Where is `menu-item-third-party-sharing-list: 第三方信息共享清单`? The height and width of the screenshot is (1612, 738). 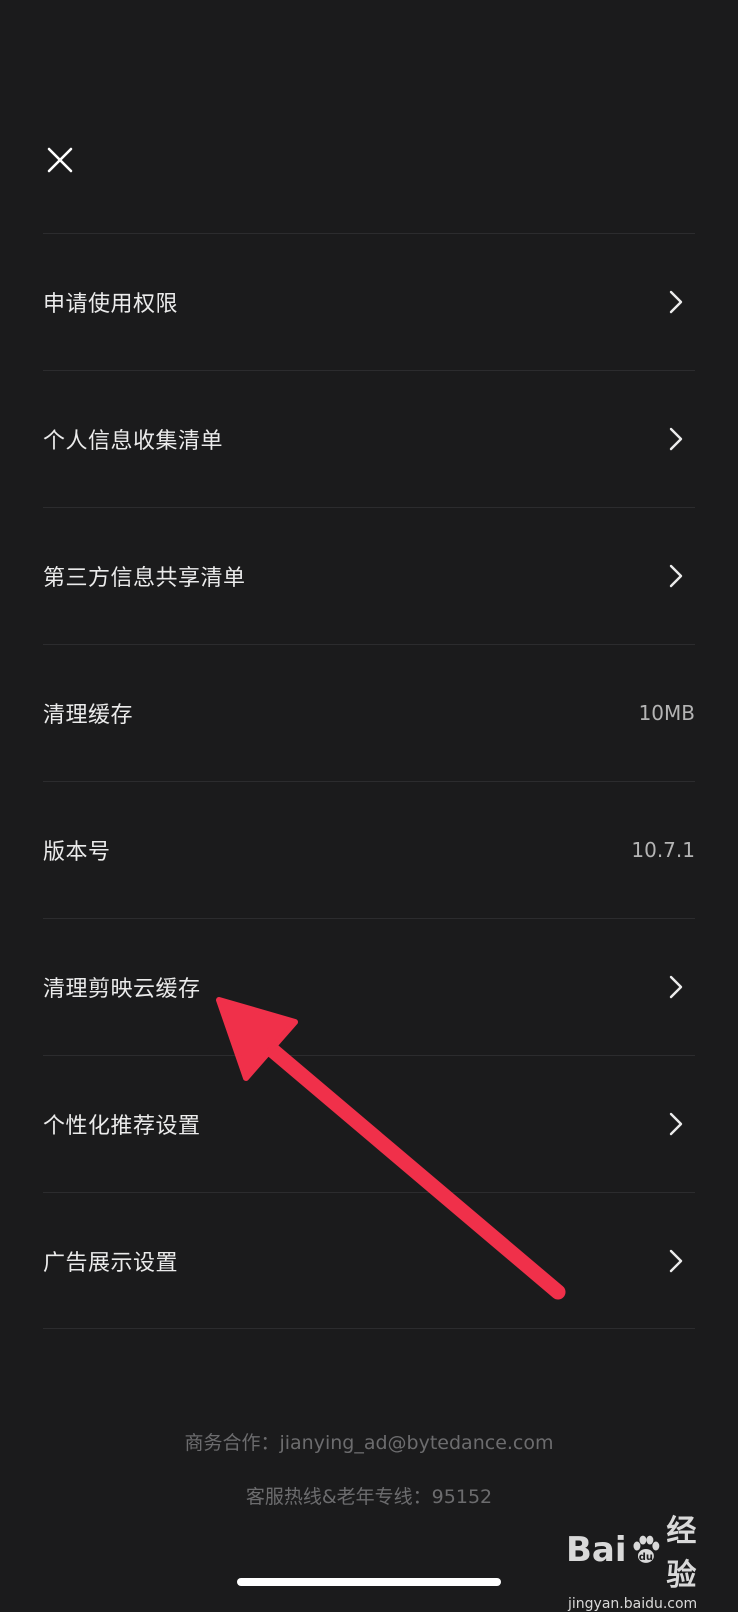
menu-item-third-party-sharing-list: 第三方信息共享清单 is located at coordinates (369, 575).